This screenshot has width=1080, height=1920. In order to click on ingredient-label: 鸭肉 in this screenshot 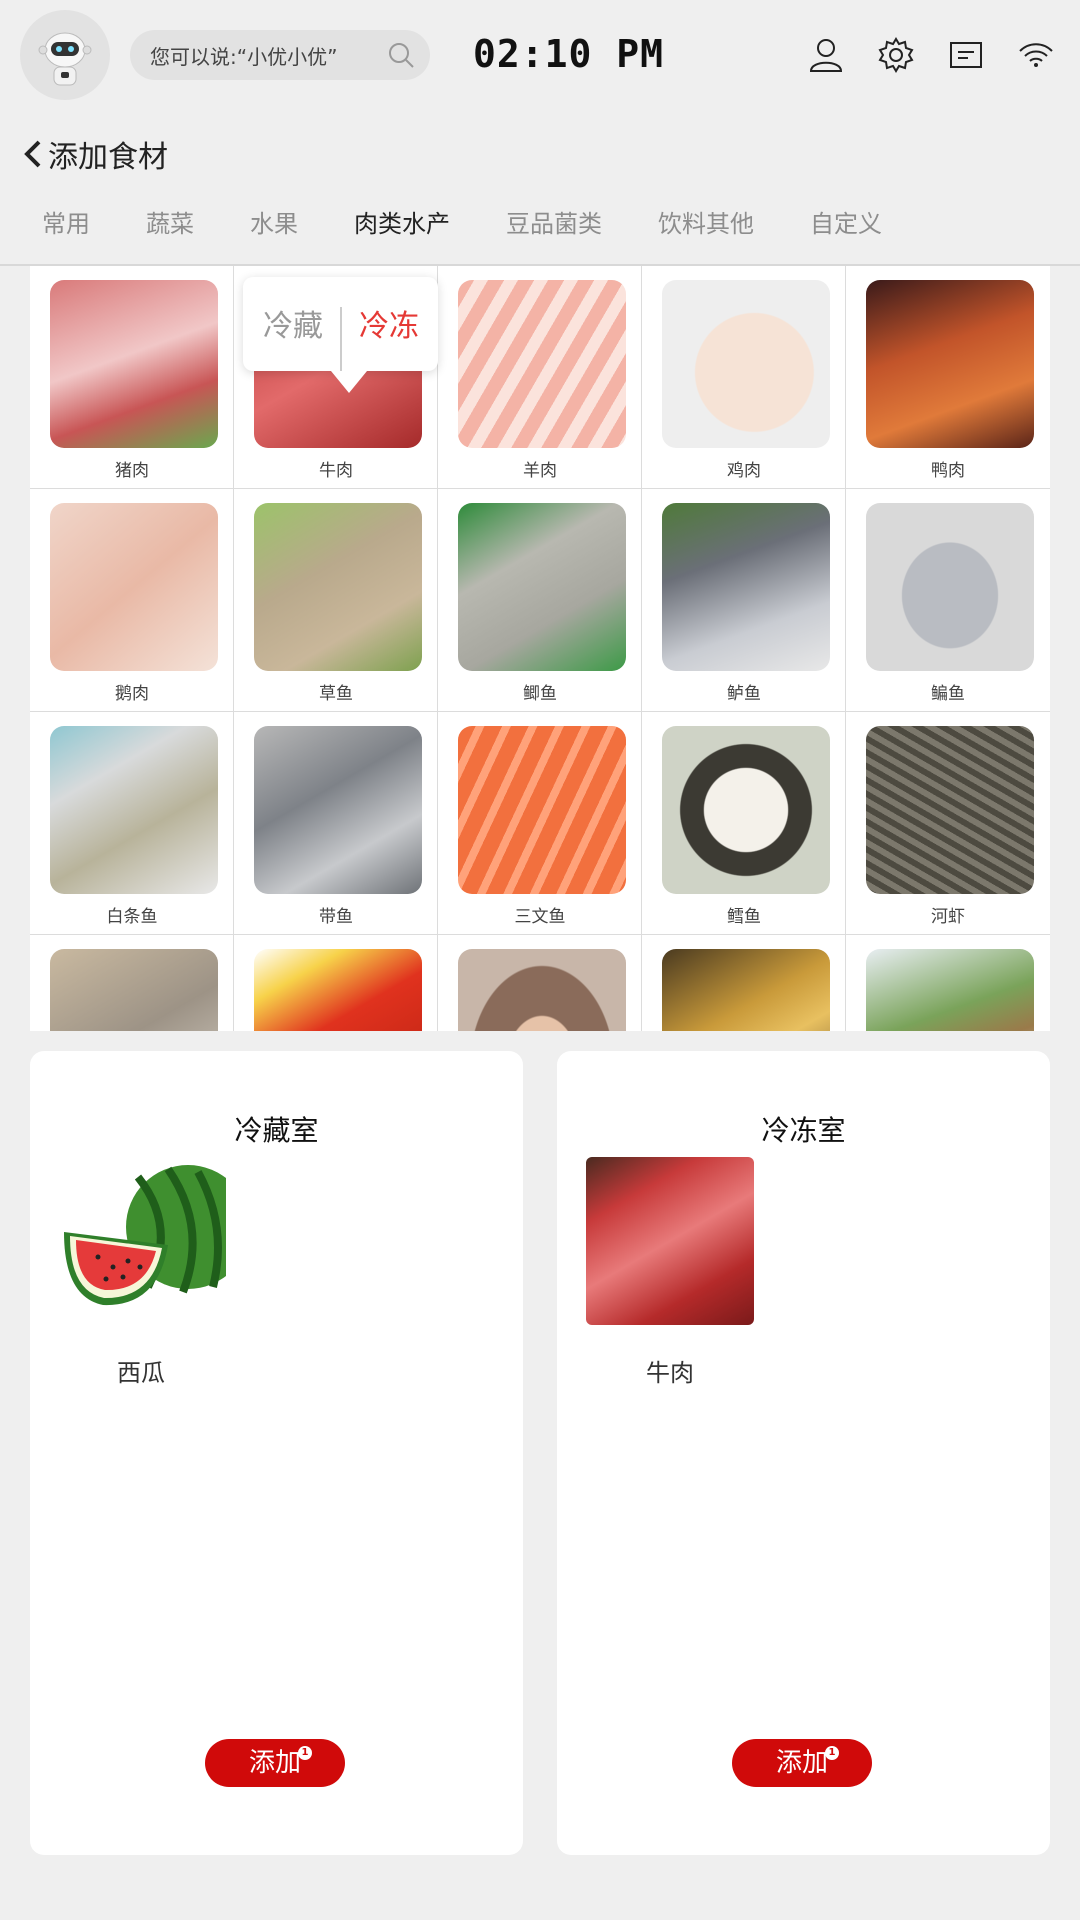, I will do `click(948, 471)`.